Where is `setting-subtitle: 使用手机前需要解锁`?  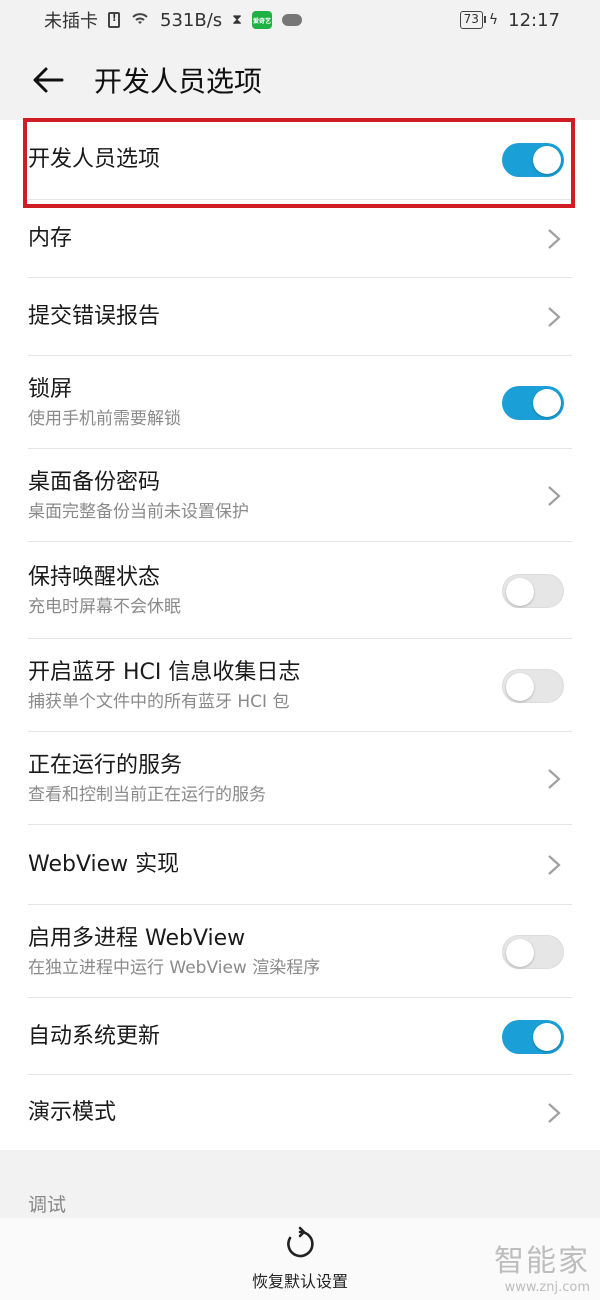
setting-subtitle: 使用手机前需要解锁 is located at coordinates (104, 418).